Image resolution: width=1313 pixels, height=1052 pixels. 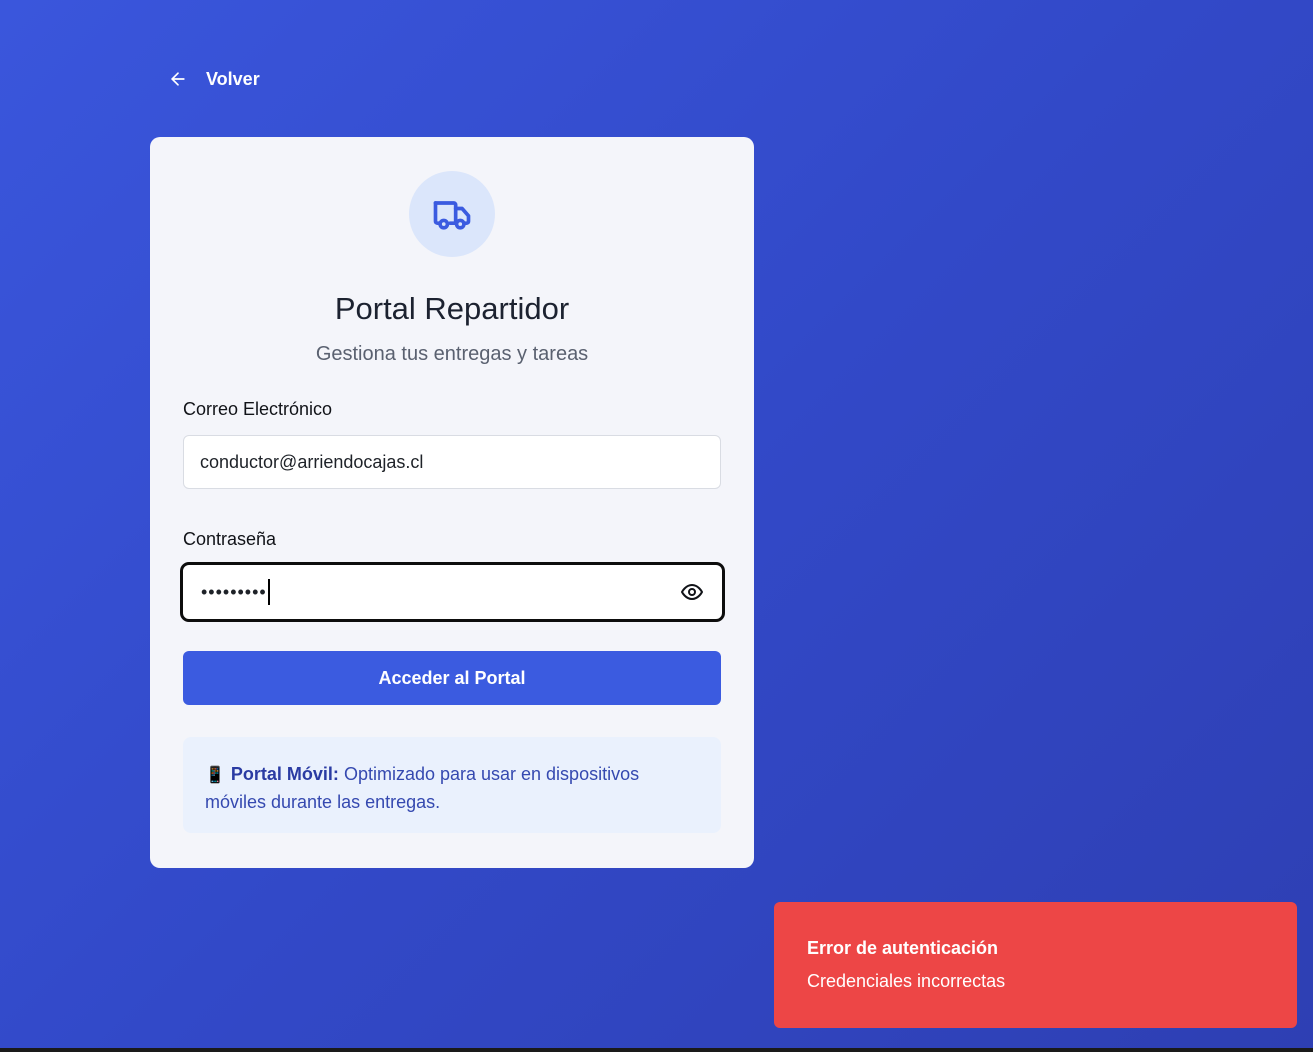 I want to click on email-value: conductor@arriendocajas.cl, so click(x=312, y=461).